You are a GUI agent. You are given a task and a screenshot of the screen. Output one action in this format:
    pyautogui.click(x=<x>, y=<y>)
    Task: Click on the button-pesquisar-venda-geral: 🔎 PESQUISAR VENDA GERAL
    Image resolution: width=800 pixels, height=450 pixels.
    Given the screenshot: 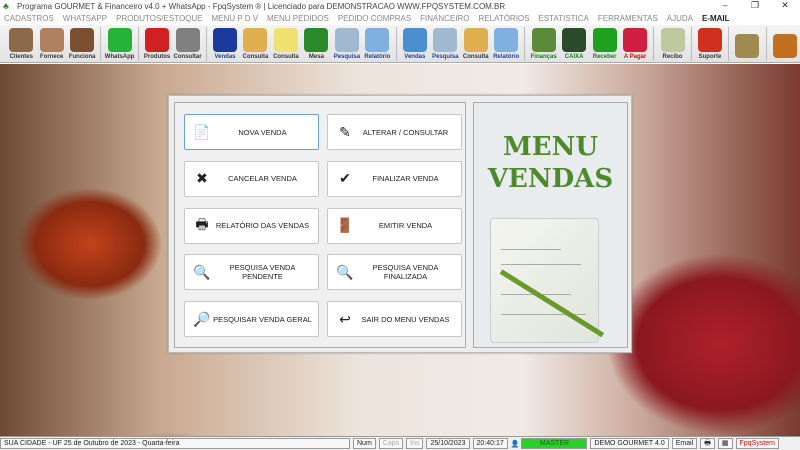 What is the action you would take?
    pyautogui.click(x=251, y=319)
    